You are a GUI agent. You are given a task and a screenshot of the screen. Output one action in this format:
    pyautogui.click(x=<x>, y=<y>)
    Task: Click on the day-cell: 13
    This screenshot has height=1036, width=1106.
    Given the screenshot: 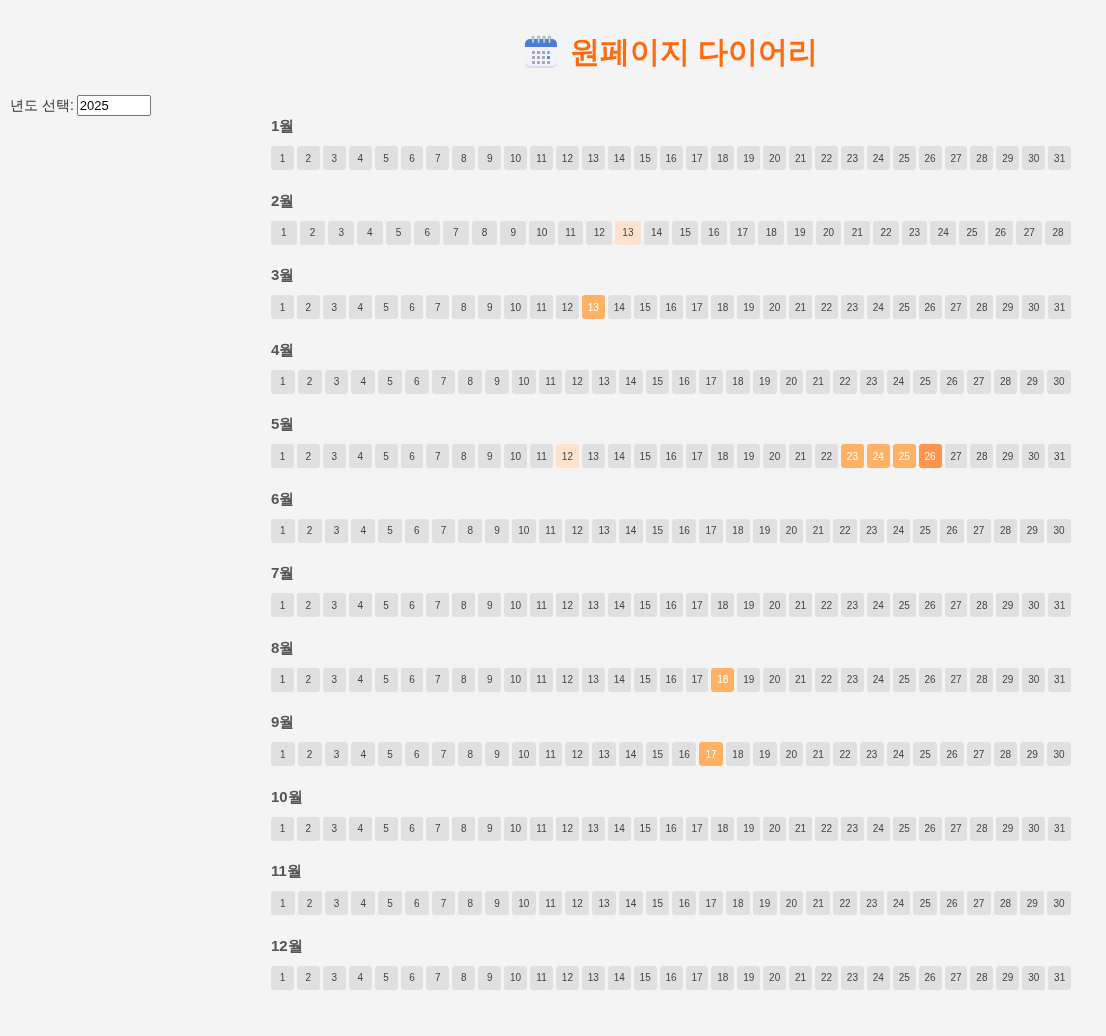 What is the action you would take?
    pyautogui.click(x=604, y=903)
    